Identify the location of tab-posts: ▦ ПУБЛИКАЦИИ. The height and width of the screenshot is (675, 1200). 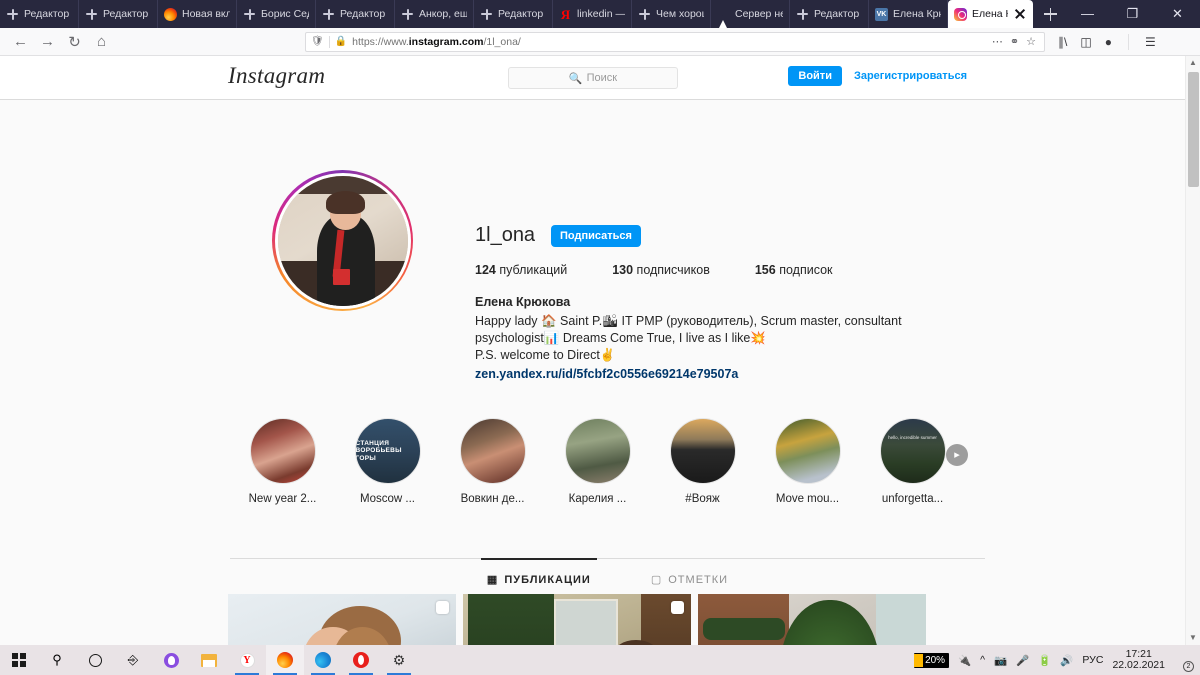
(538, 572).